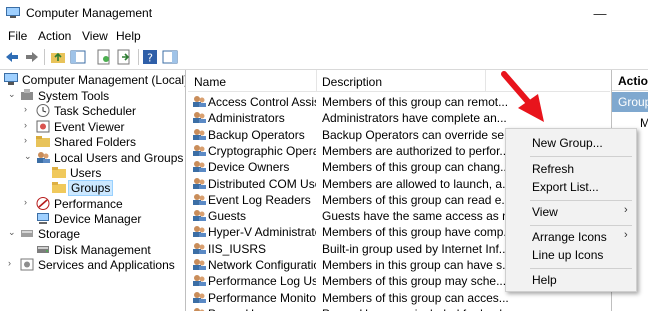 Image resolution: width=648 pixels, height=311 pixels. I want to click on shared-folder-icon, so click(43, 141).